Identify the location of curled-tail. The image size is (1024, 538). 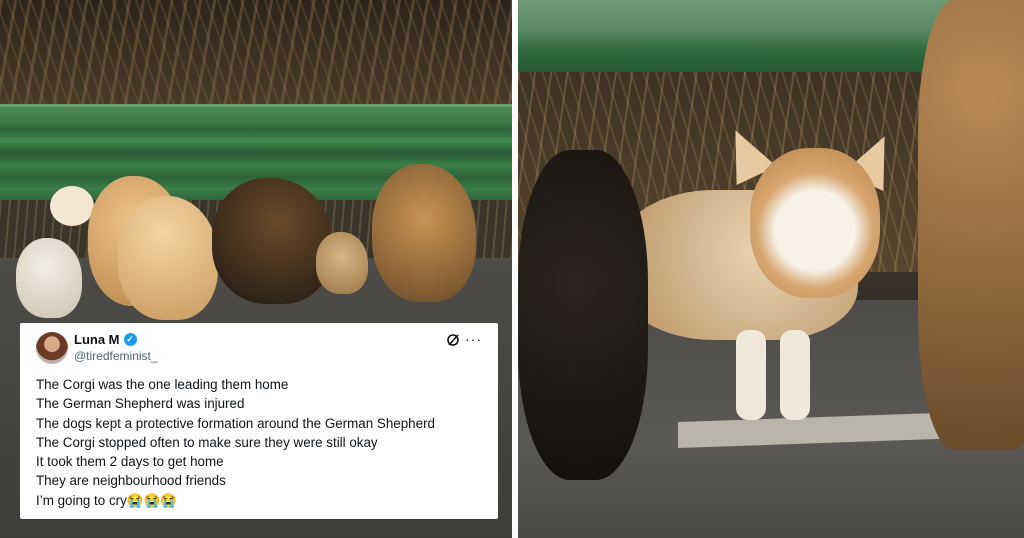
(72, 206).